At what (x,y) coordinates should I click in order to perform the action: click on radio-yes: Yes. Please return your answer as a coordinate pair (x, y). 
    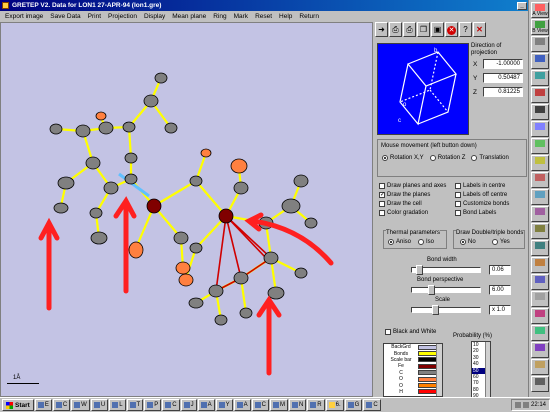
    Looking at the image, I should click on (501, 242).